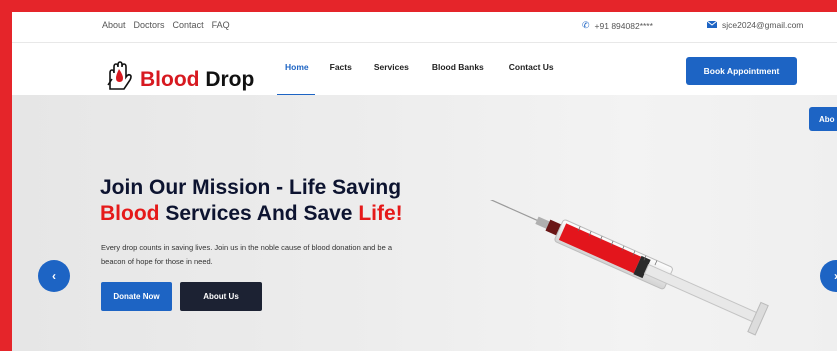 This screenshot has width=837, height=351. I want to click on chevron-left-icon: ‹, so click(54, 276).